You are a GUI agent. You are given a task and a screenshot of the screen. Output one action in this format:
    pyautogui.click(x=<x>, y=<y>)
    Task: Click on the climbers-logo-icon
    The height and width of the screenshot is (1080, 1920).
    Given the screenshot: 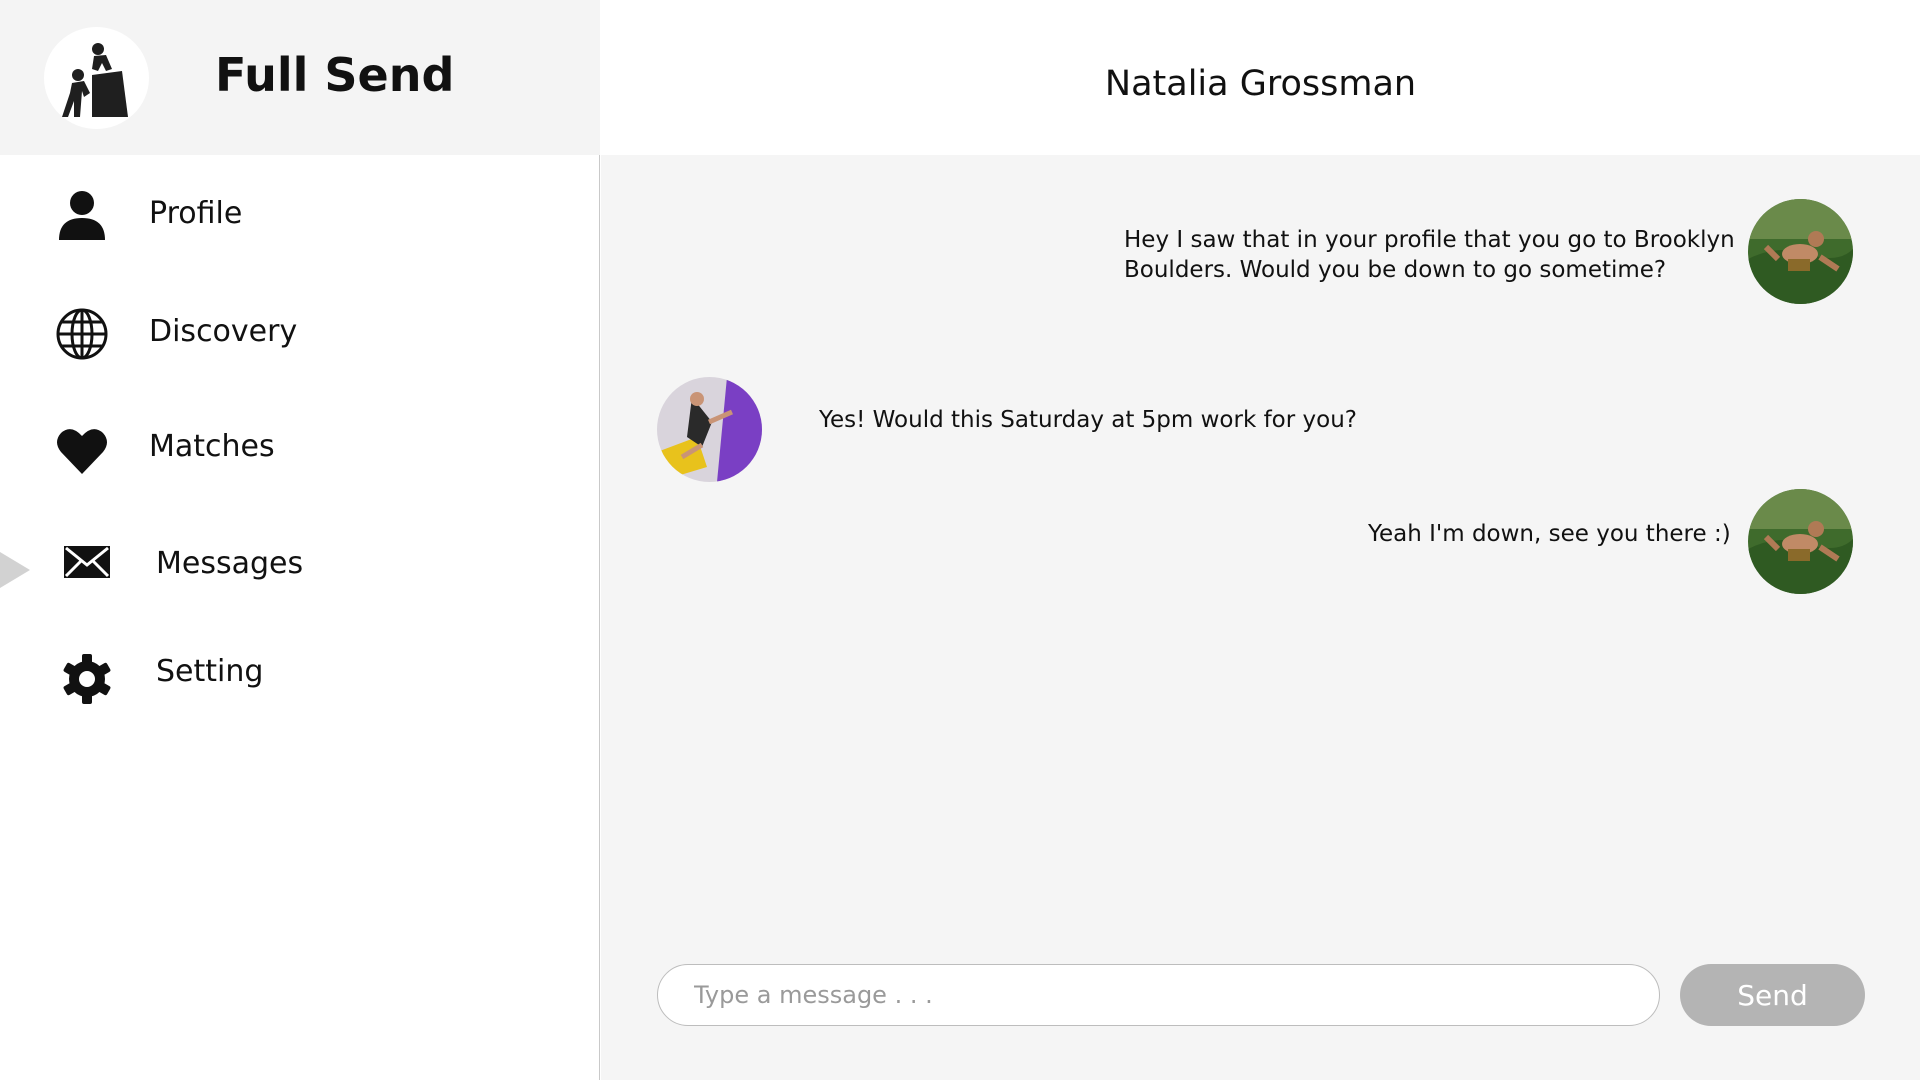 What is the action you would take?
    pyautogui.click(x=96, y=78)
    